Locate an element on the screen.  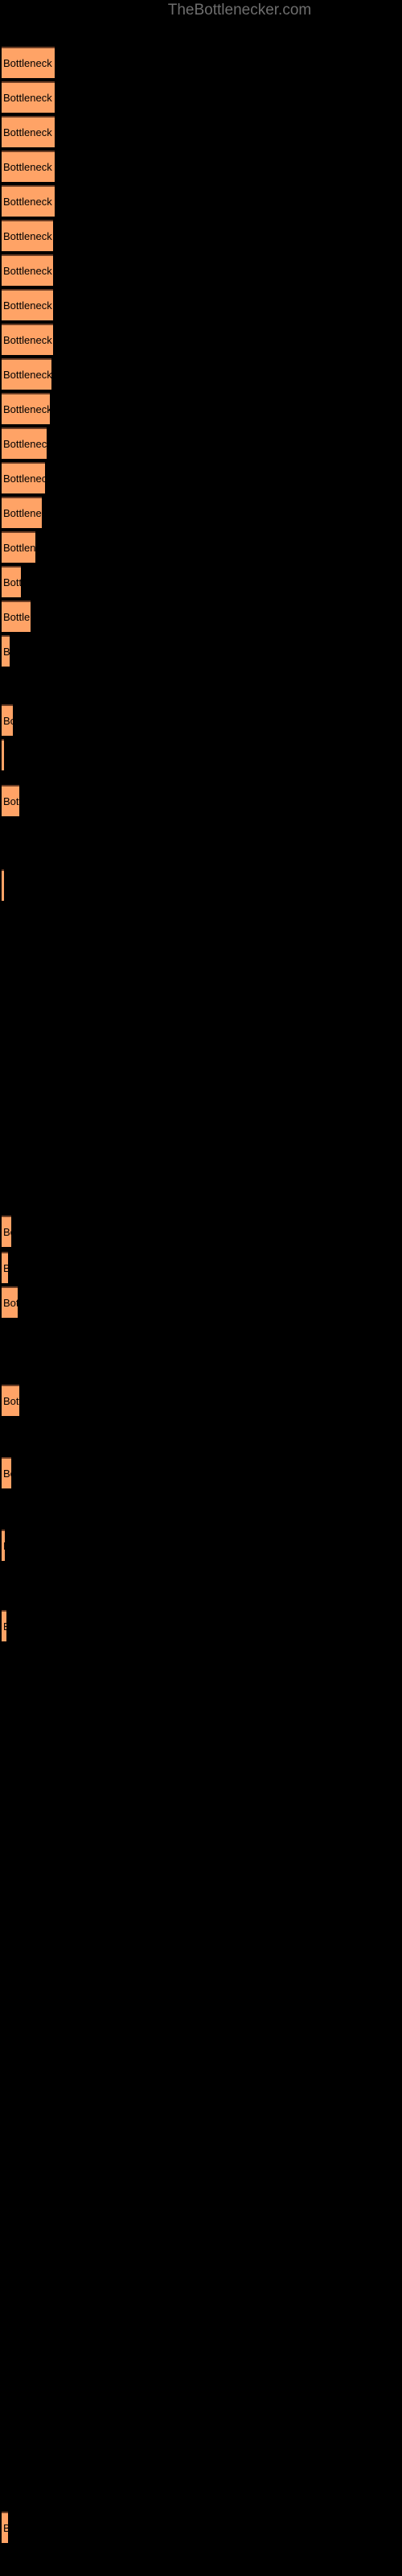
bar-29: Bottleneck result is located at coordinates (5, 2527).